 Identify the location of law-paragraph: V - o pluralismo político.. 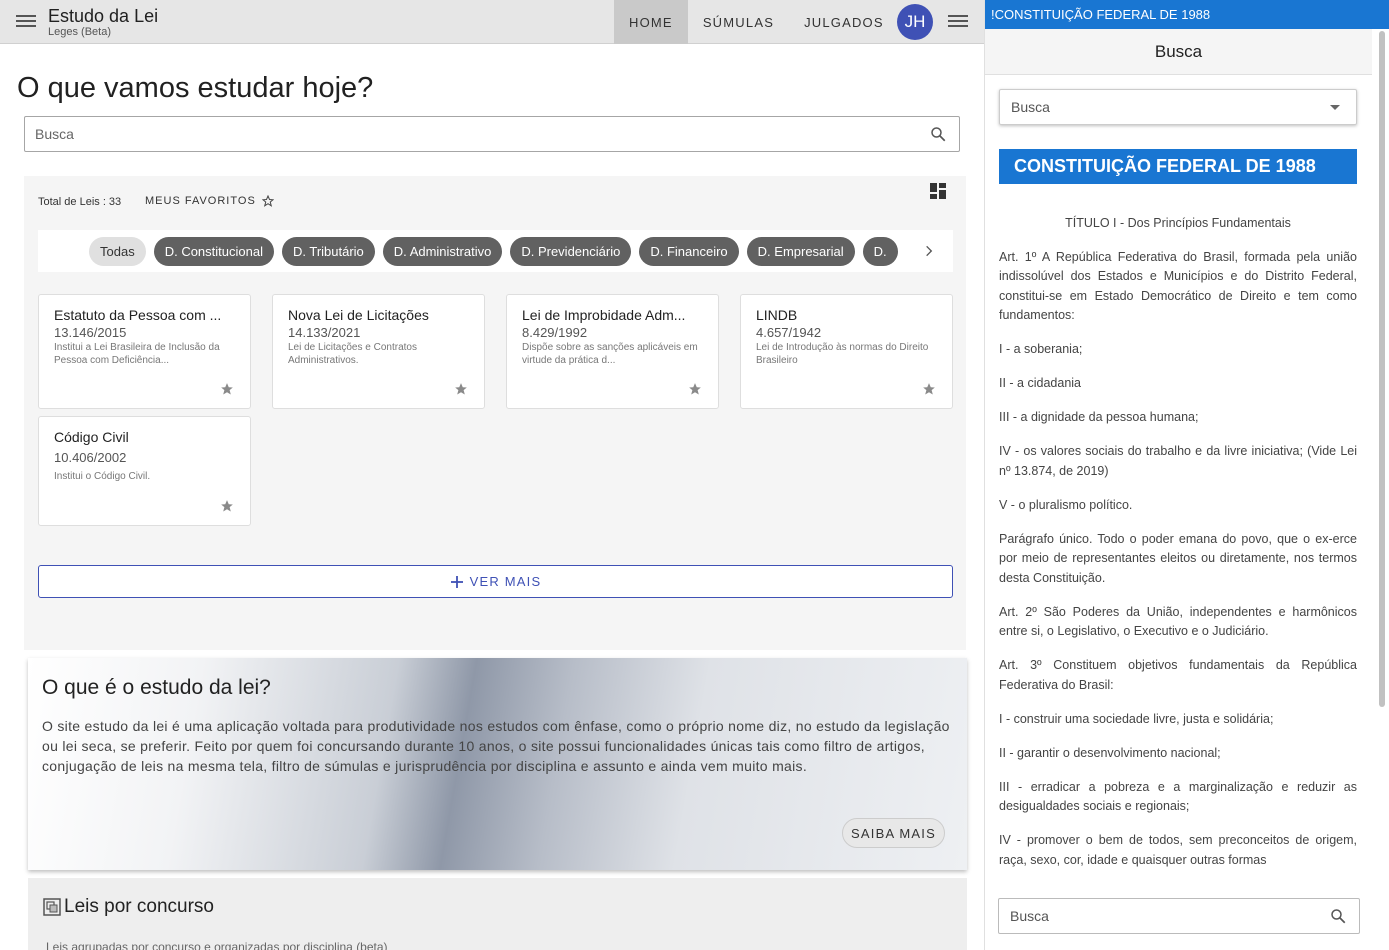
(1066, 504).